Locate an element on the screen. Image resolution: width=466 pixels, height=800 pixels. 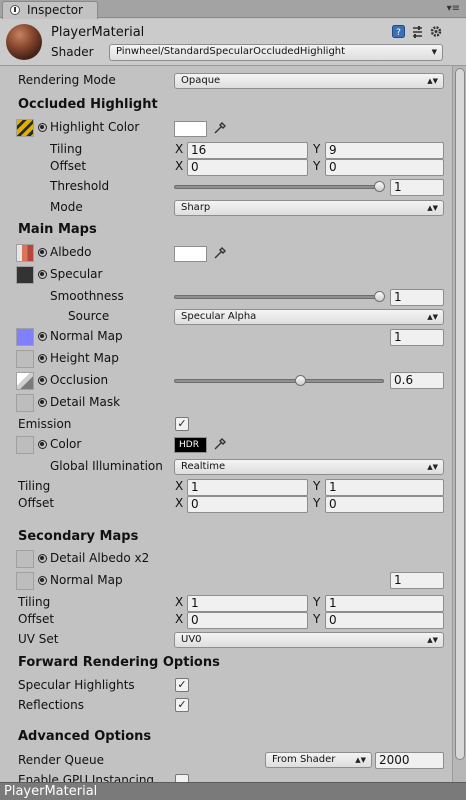
source-dropdown: Specular Alpha ▲▼ is located at coordinates (309, 317).